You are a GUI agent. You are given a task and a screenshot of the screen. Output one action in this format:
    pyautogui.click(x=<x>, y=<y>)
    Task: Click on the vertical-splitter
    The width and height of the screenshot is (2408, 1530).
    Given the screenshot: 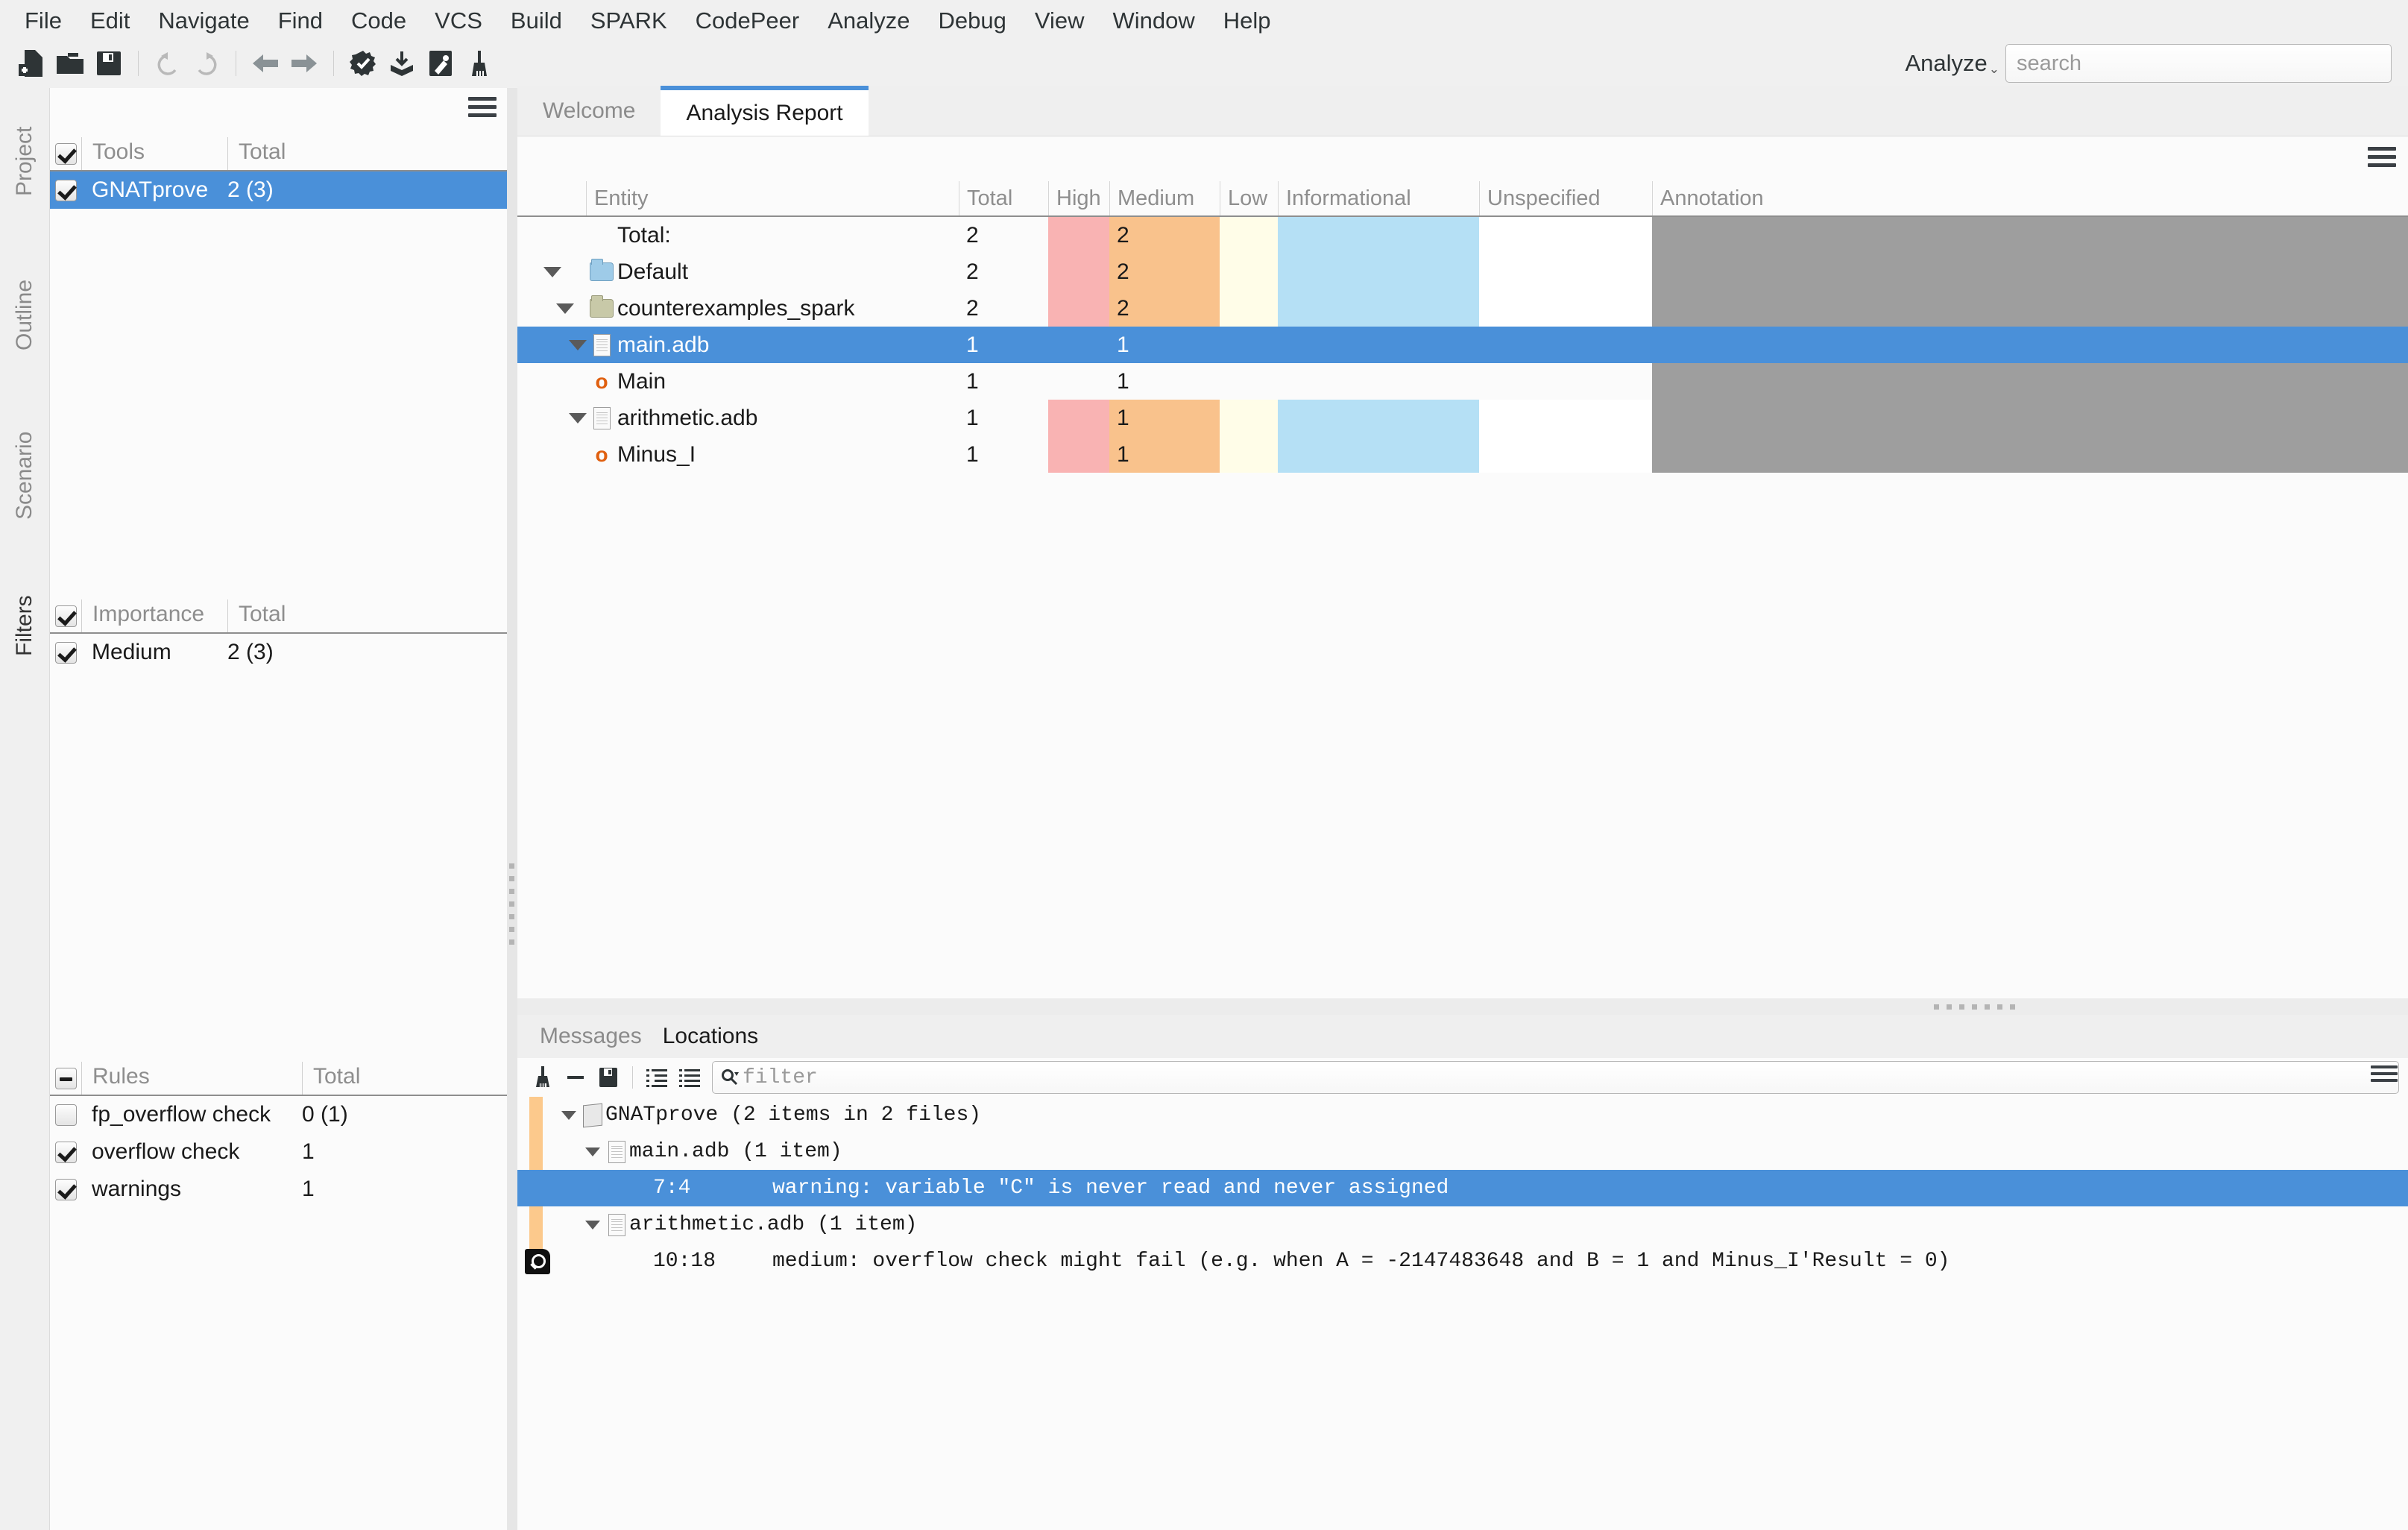 What is the action you would take?
    pyautogui.click(x=512, y=809)
    